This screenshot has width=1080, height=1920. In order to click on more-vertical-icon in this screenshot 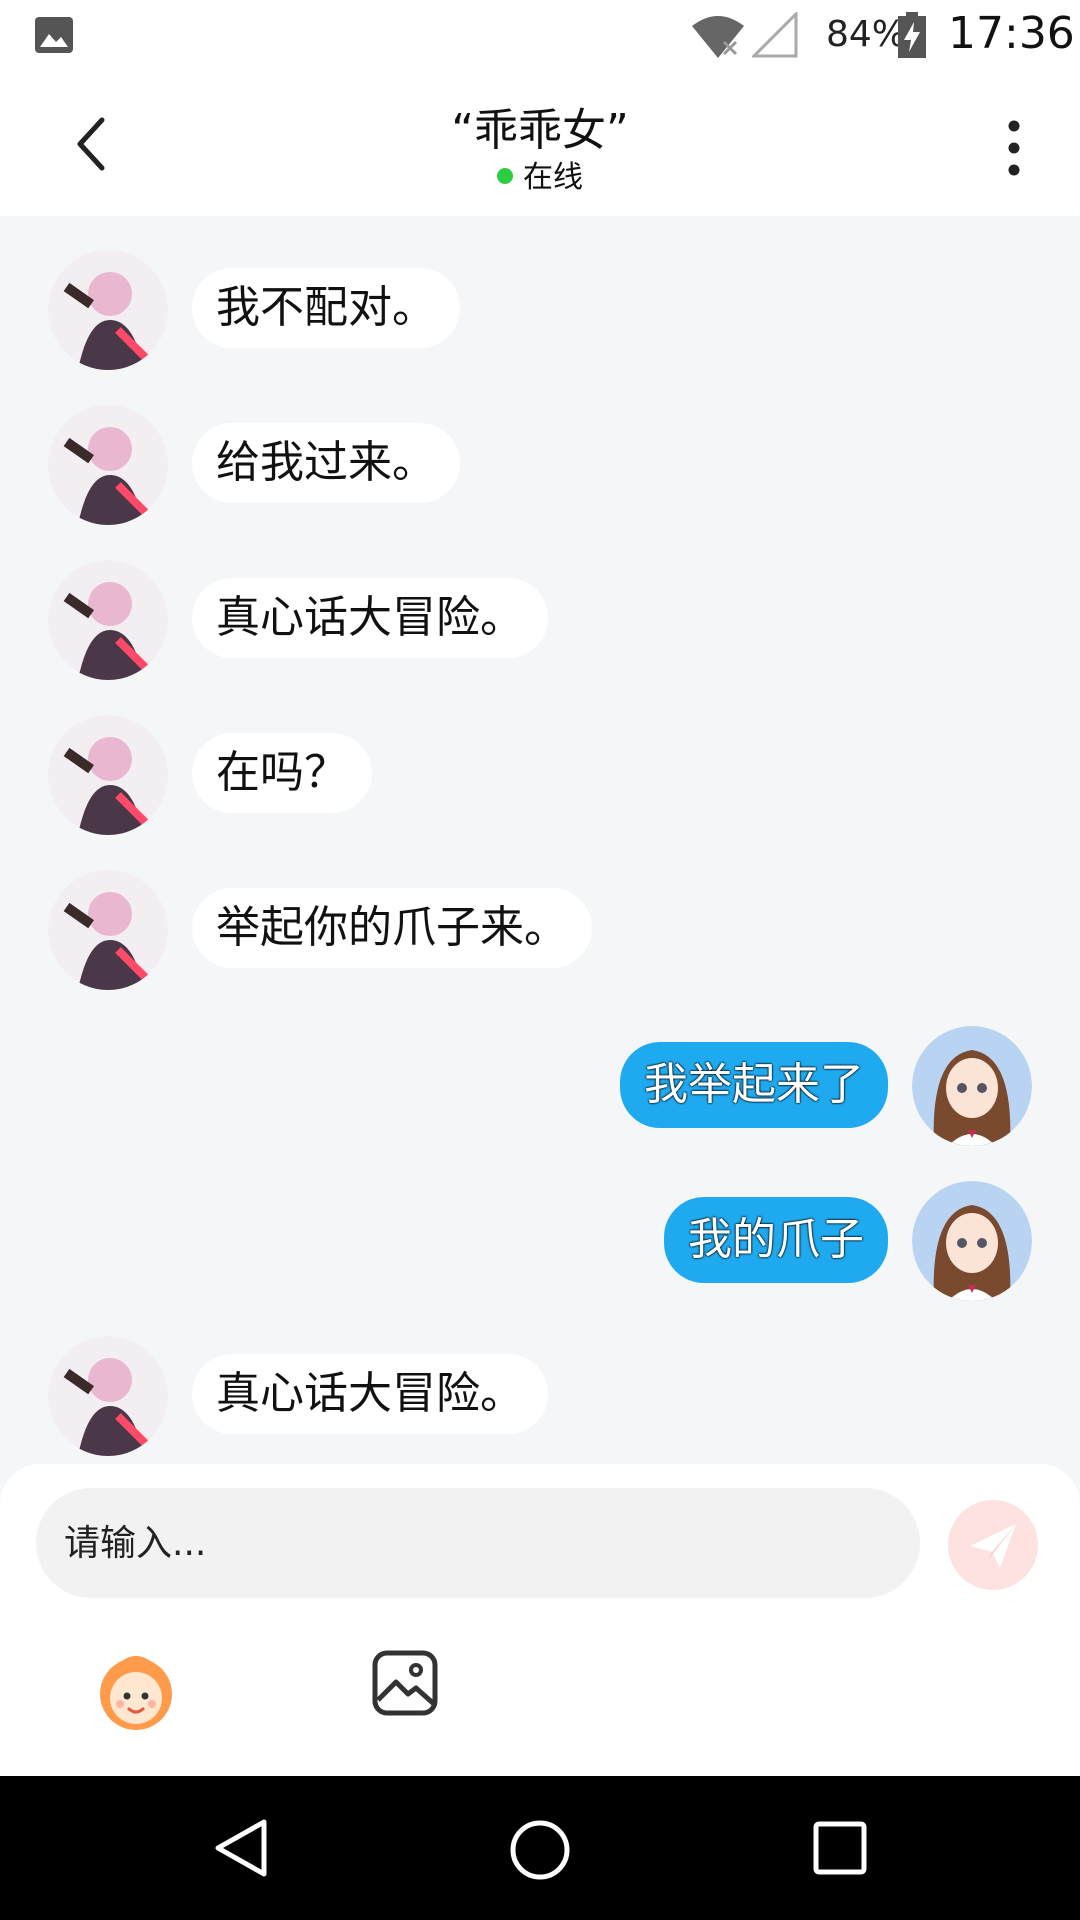, I will do `click(1014, 148)`.